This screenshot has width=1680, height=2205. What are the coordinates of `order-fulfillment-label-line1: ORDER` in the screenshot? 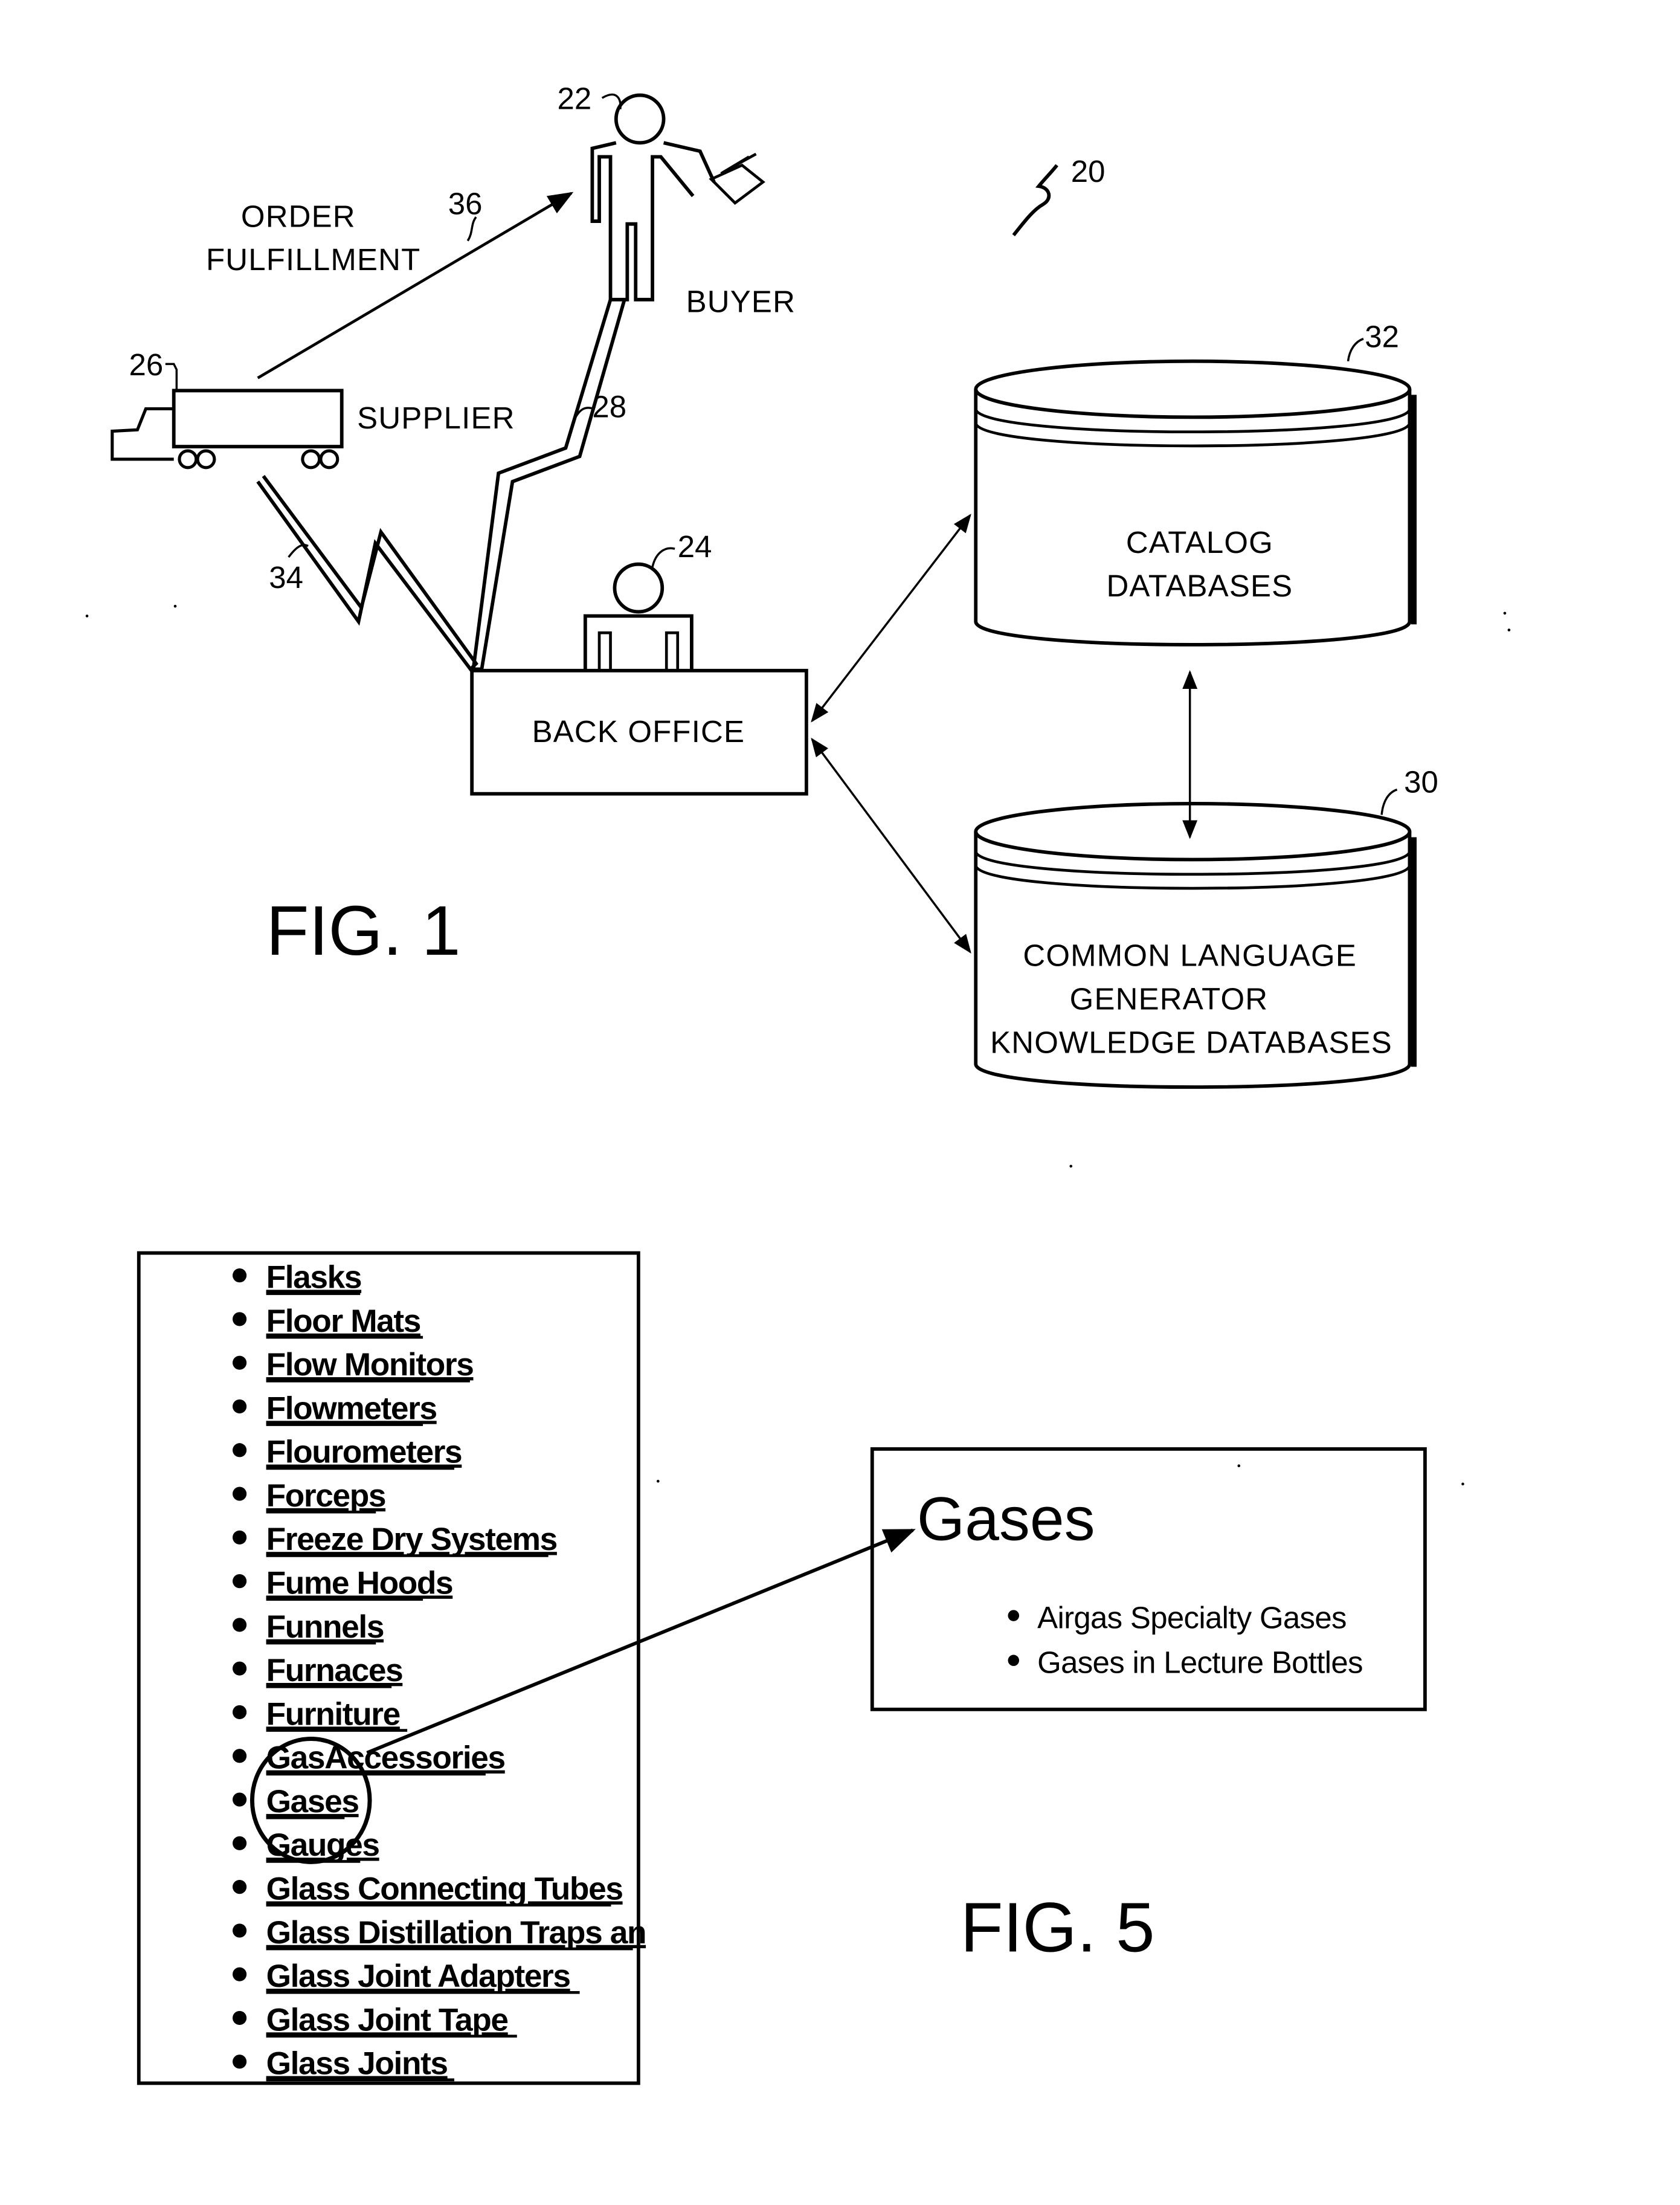 It's located at (298, 216).